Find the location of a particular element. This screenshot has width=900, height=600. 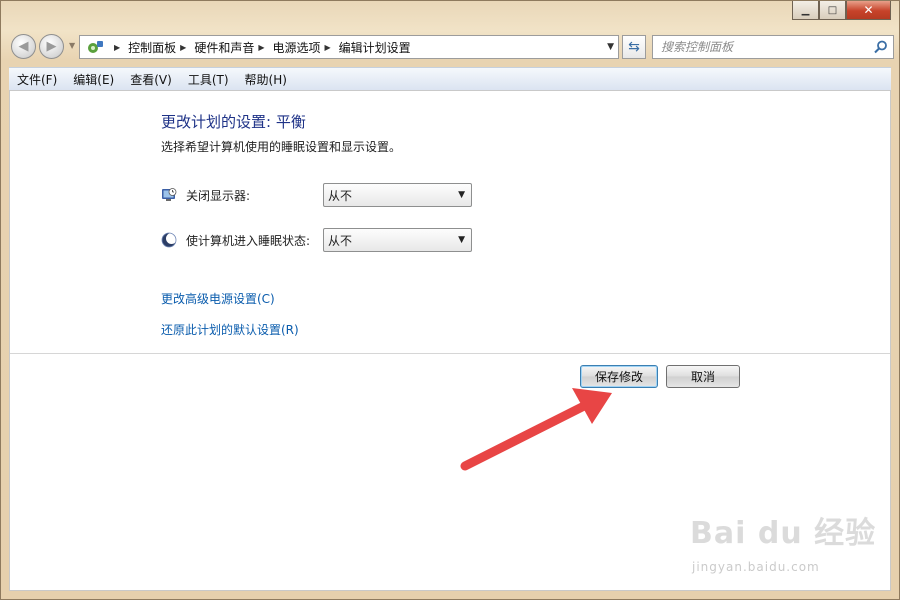

recent-pages-dropdown: ▼ is located at coordinates (72, 45).